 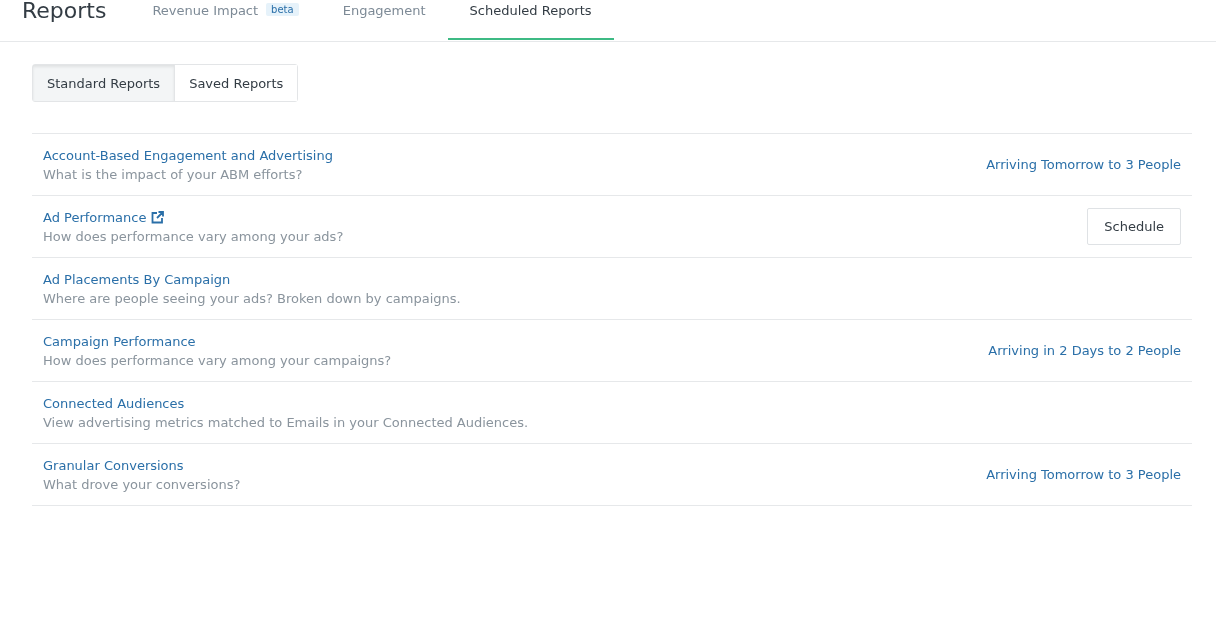 What do you see at coordinates (142, 484) in the screenshot?
I see `report-description: What drove your conversions?` at bounding box center [142, 484].